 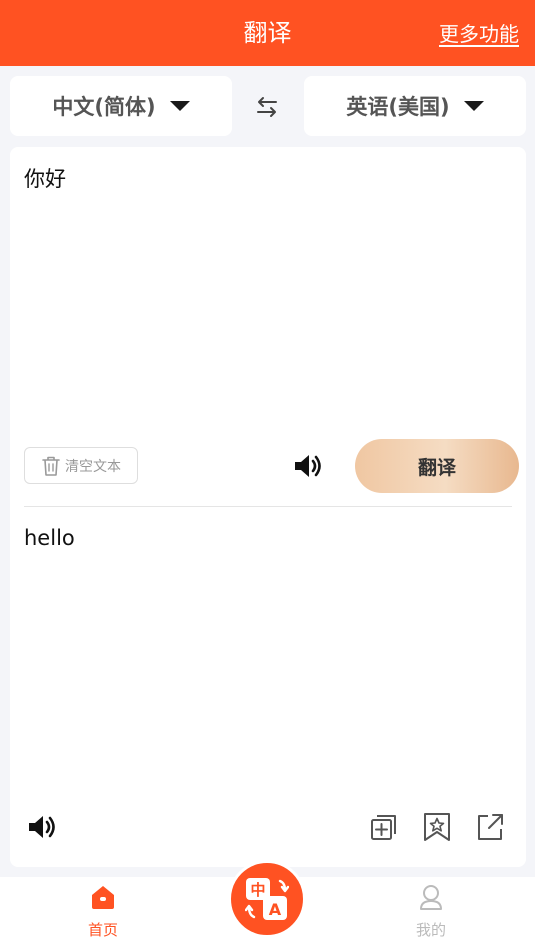 I want to click on fab-translate-button: 中 A, so click(x=267, y=899).